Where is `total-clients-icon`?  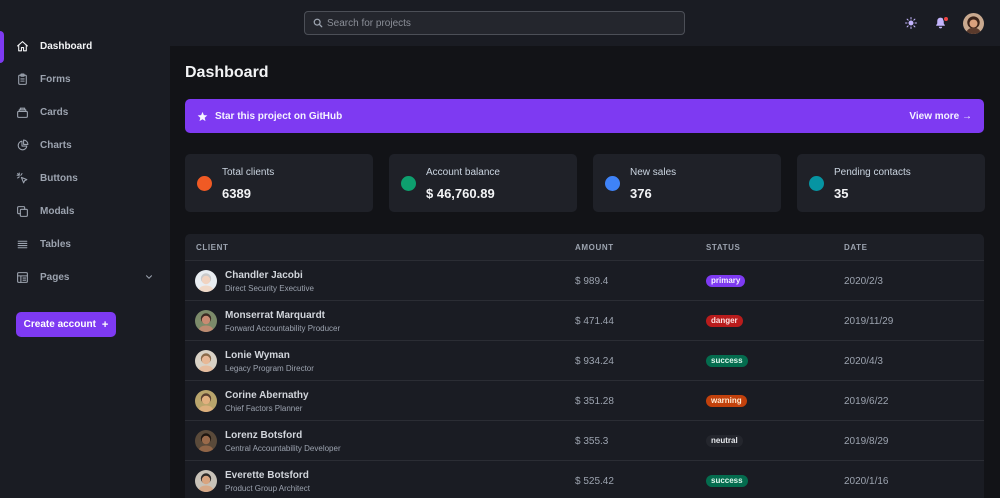 total-clients-icon is located at coordinates (204, 183).